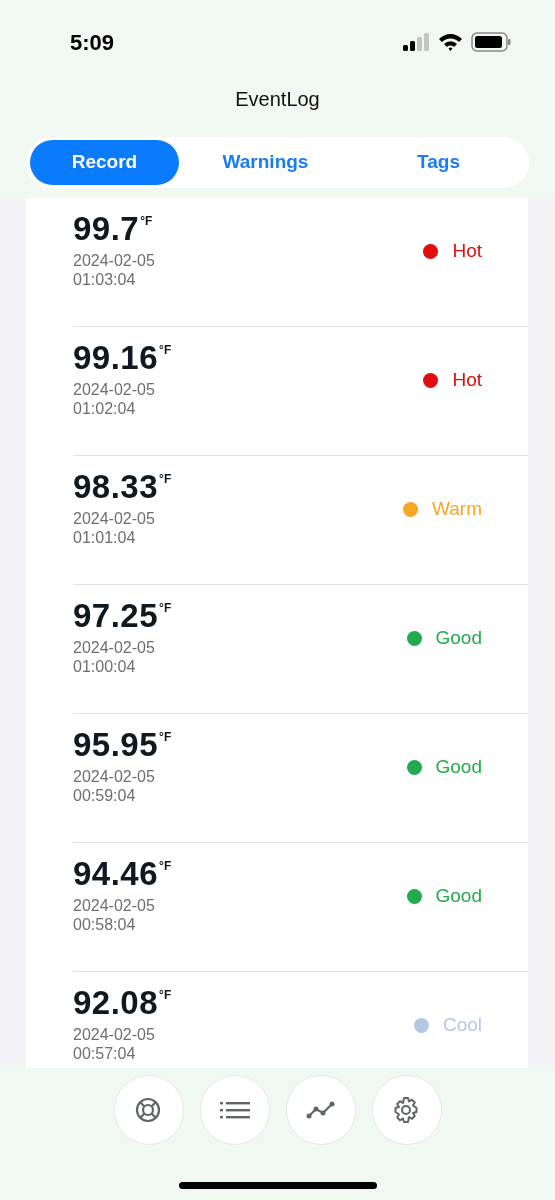  Describe the element at coordinates (105, 279) in the screenshot. I see `record-time: 01:03:04` at that location.